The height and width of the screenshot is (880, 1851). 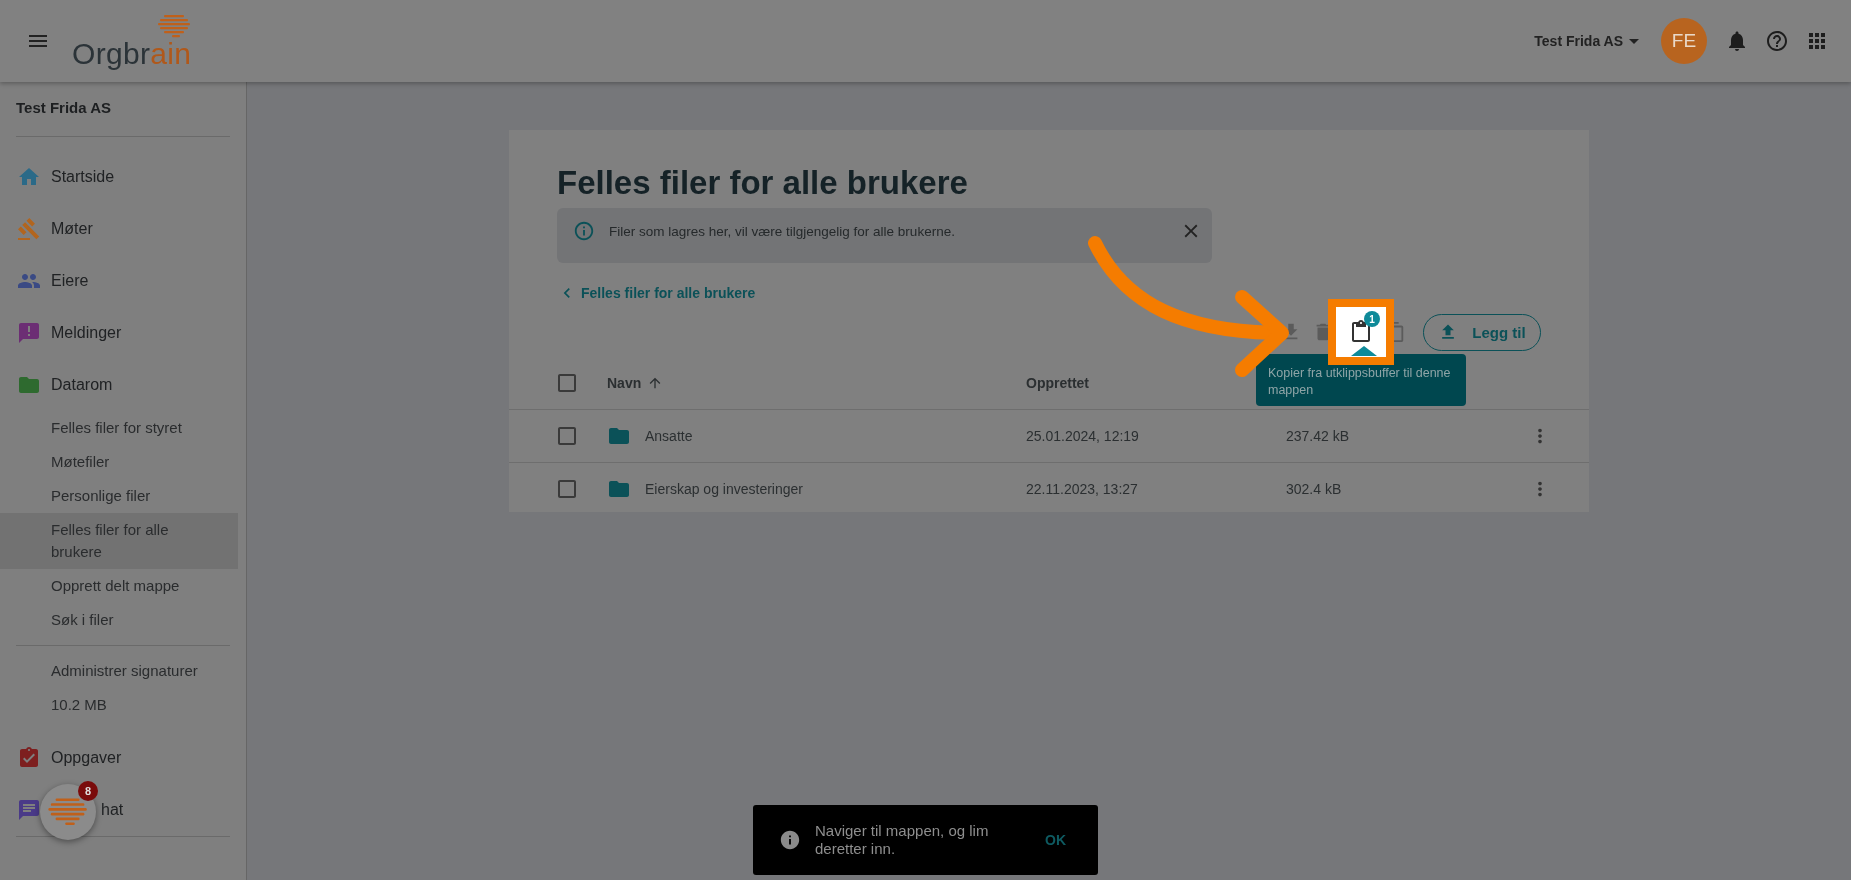 What do you see at coordinates (669, 436) in the screenshot?
I see `file-name: Ansatte` at bounding box center [669, 436].